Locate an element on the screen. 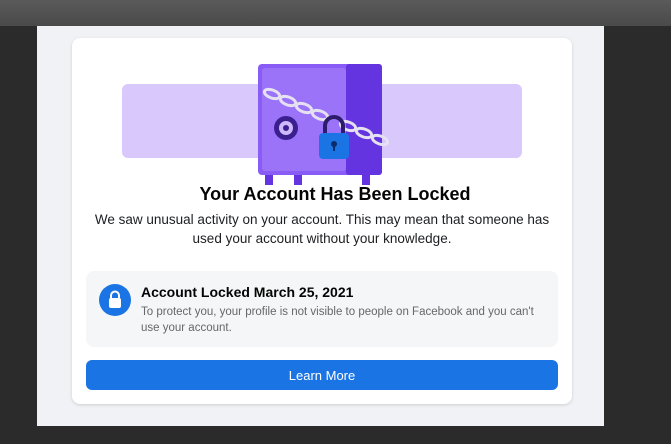 This screenshot has width=671, height=444. page-title: Your Account Has Been Locked is located at coordinates (335, 194).